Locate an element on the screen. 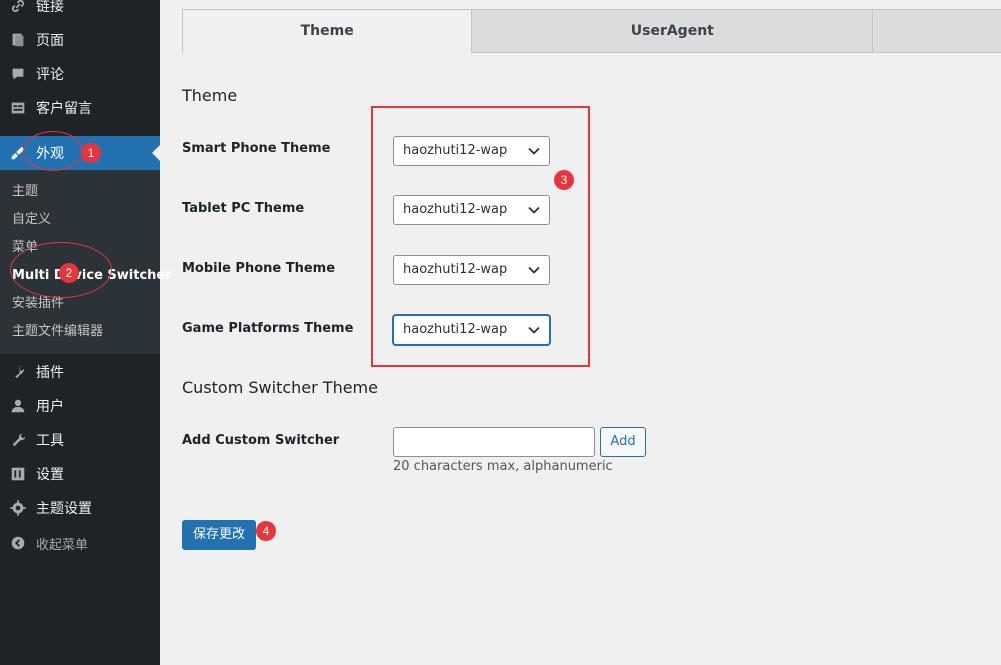 This screenshot has height=665, width=1001. gear-icon is located at coordinates (18, 508).